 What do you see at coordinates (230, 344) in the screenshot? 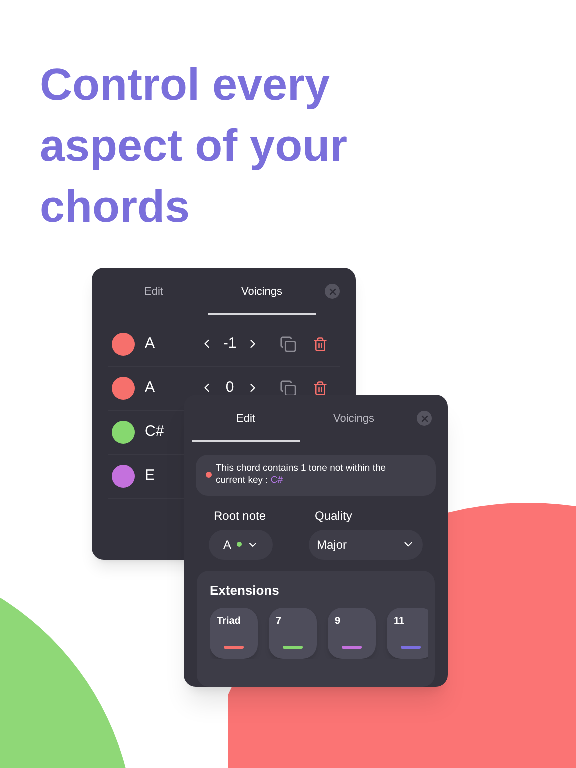
I see `voicing-offset: -1` at bounding box center [230, 344].